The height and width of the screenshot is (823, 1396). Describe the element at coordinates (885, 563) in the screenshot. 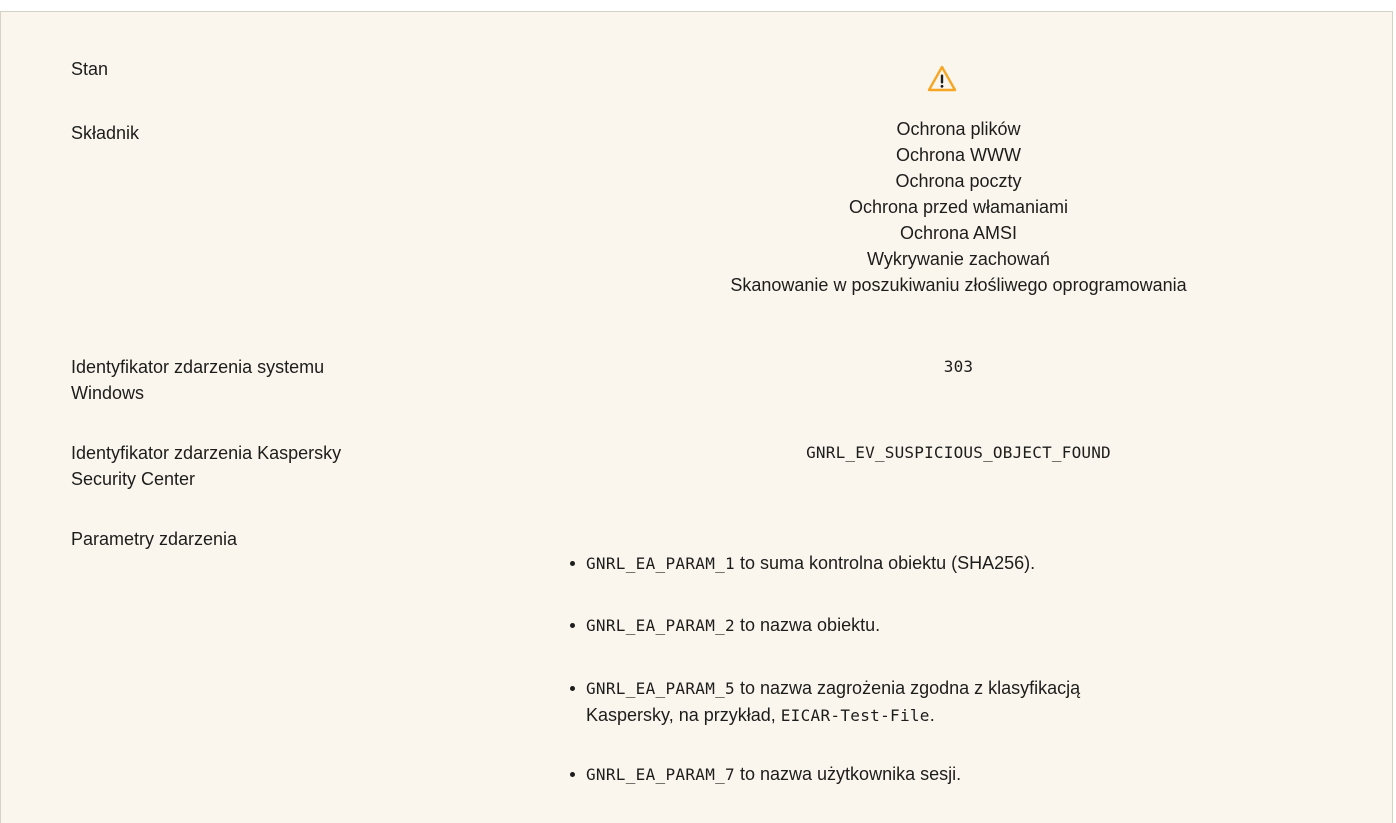

I see `param-text: to suma kontrolna obiektu (SHA256).` at that location.